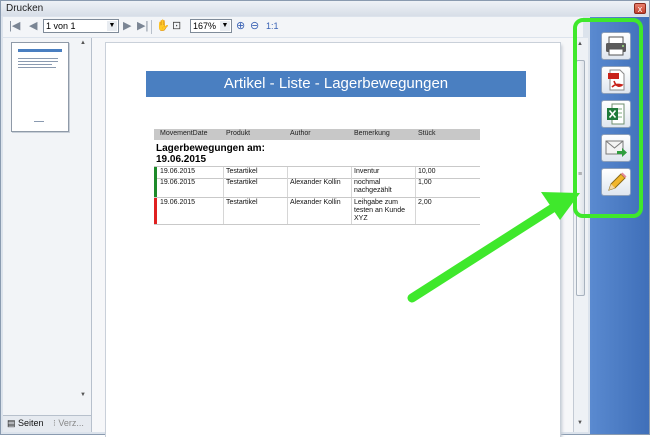  Describe the element at coordinates (484, 252) in the screenshot. I see `arrow-shaft` at that location.